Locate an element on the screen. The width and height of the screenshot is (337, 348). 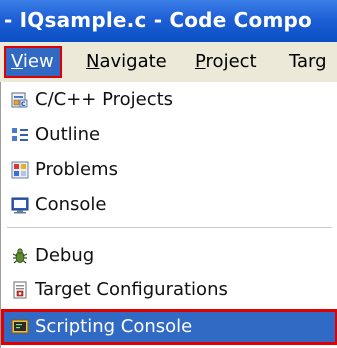
title-bar: - IQsample.c - Code Compo is located at coordinates (168, 21).